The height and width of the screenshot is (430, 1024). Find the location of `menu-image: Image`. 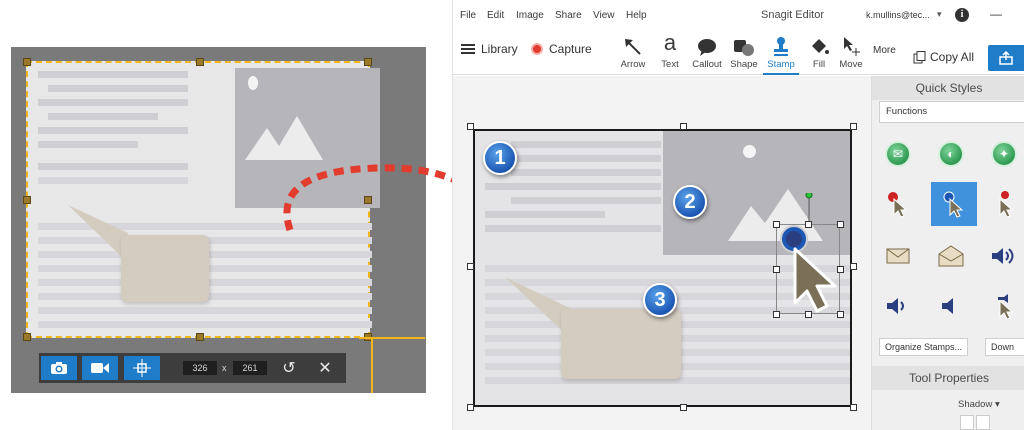

menu-image: Image is located at coordinates (530, 15).